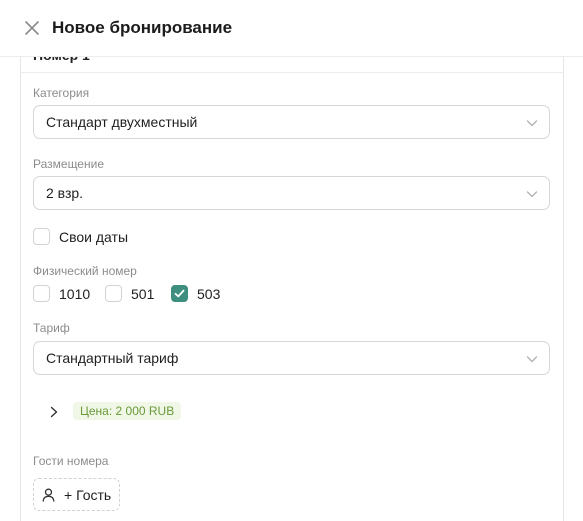  What do you see at coordinates (48, 495) in the screenshot?
I see `user-icon` at bounding box center [48, 495].